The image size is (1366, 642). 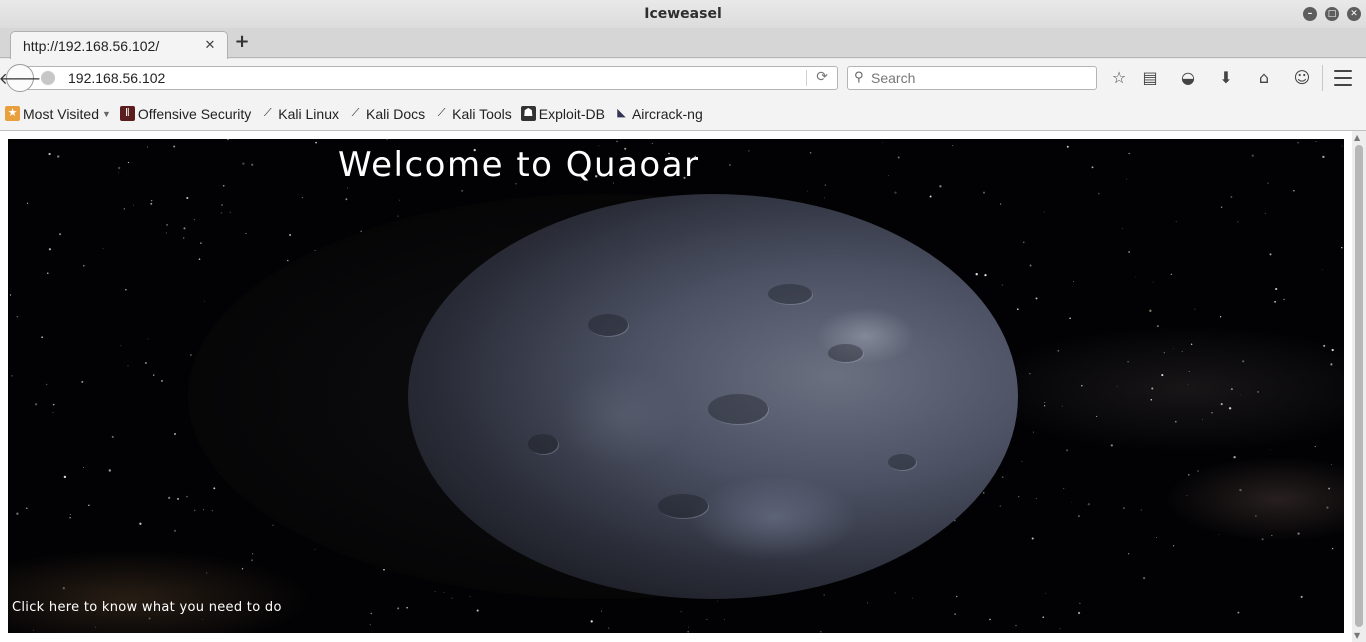 I want to click on reading-list-icon: ▤, so click(x=1150, y=78).